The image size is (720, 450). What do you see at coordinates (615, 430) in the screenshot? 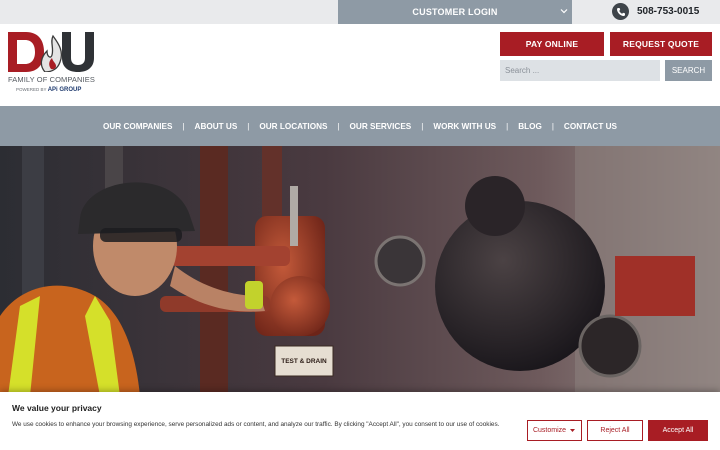
I see `reject-all-button: Reject All` at bounding box center [615, 430].